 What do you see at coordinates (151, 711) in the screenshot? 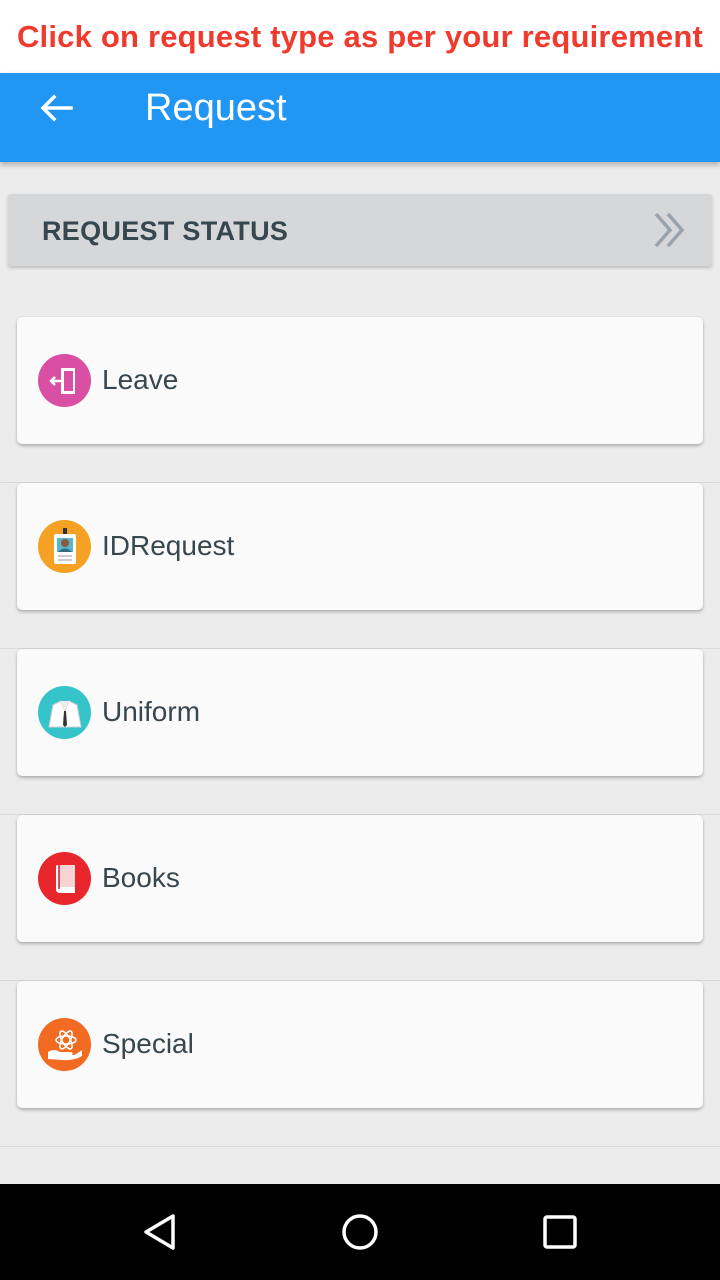
I see `request-type-label: Uniform` at bounding box center [151, 711].